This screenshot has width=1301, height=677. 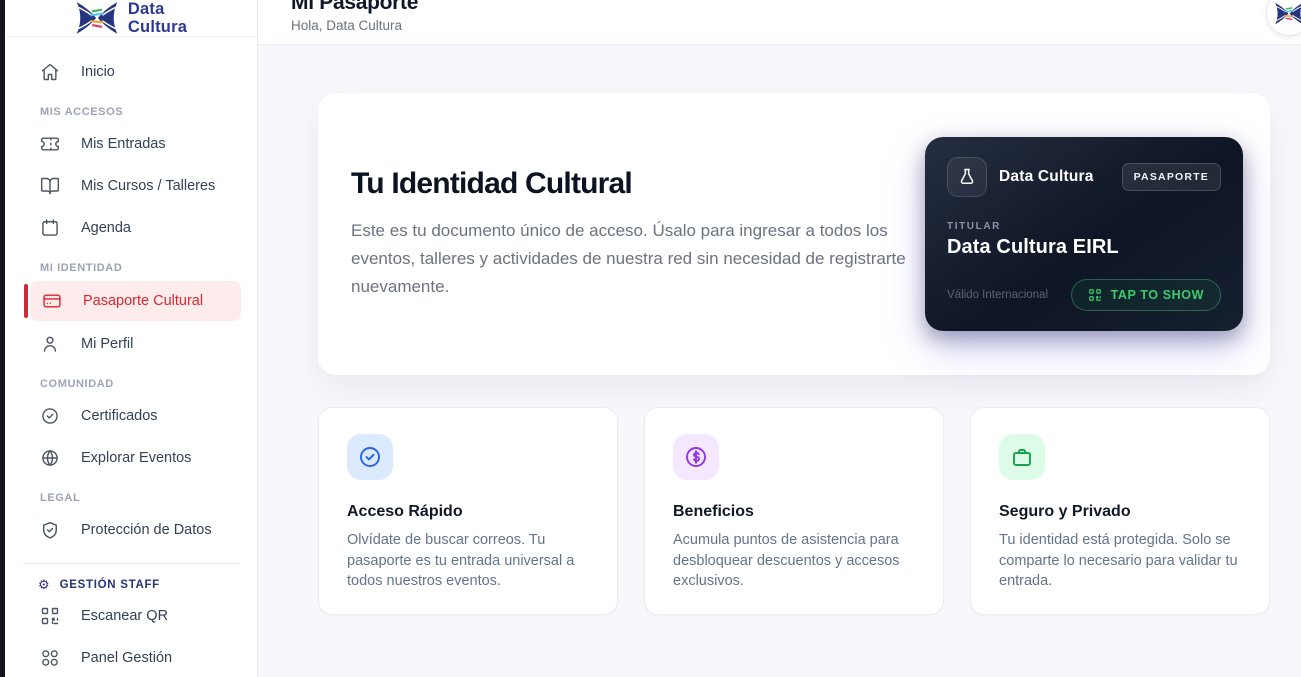 I want to click on gear-icon: ⚙, so click(x=44, y=585).